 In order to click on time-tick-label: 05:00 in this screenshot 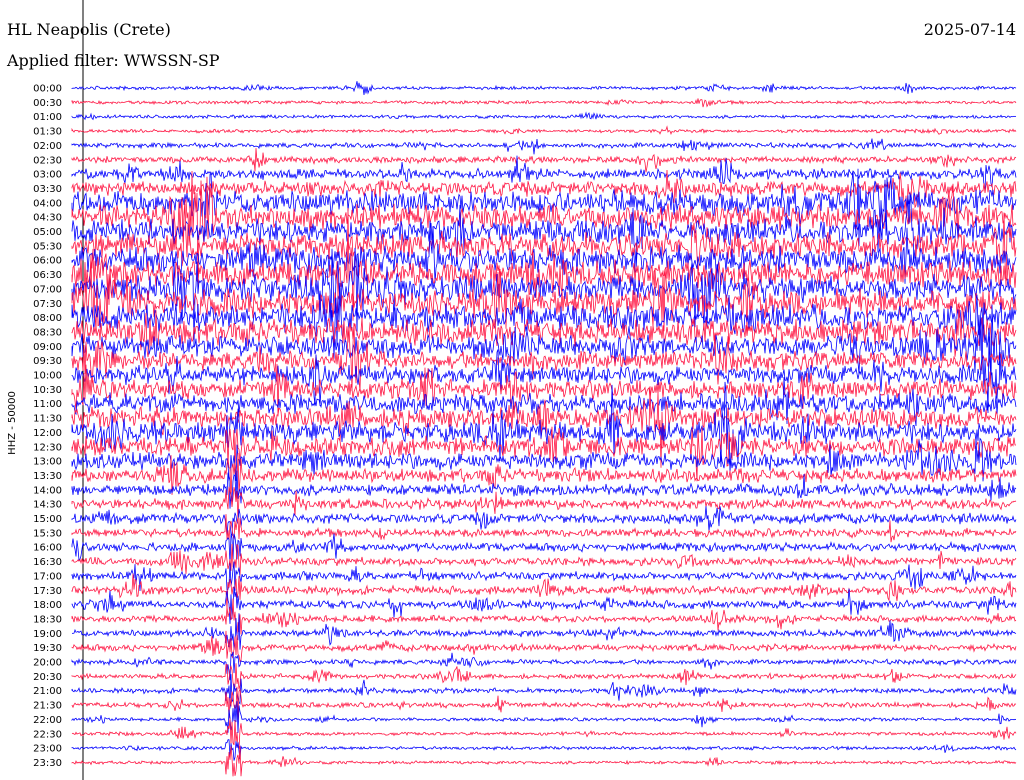, I will do `click(47, 232)`.